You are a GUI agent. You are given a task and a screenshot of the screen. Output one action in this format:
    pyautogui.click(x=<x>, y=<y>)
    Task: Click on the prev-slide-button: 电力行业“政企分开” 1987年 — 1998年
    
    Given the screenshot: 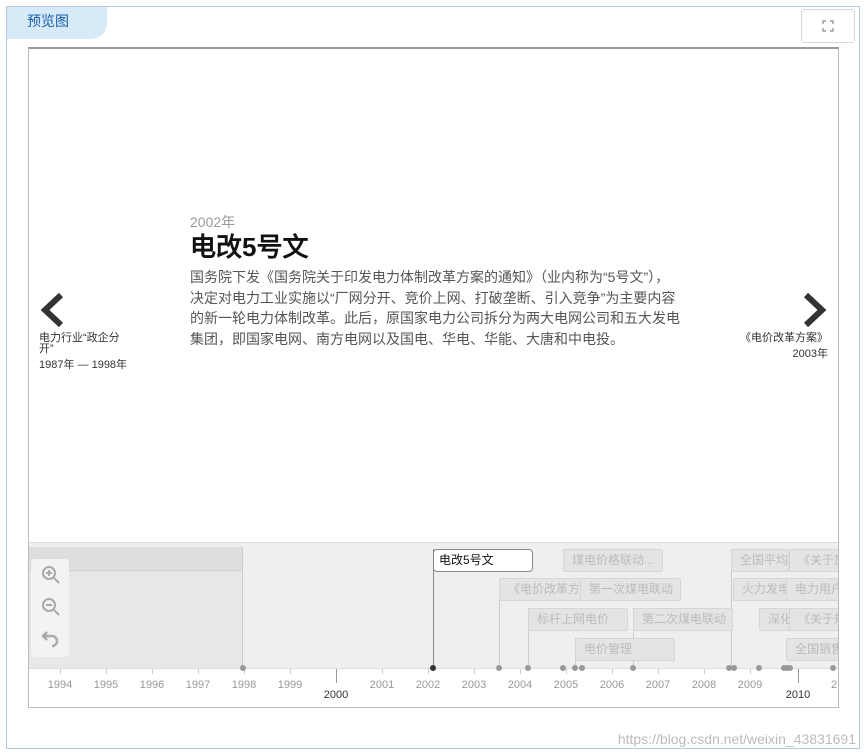 What is the action you would take?
    pyautogui.click(x=84, y=332)
    